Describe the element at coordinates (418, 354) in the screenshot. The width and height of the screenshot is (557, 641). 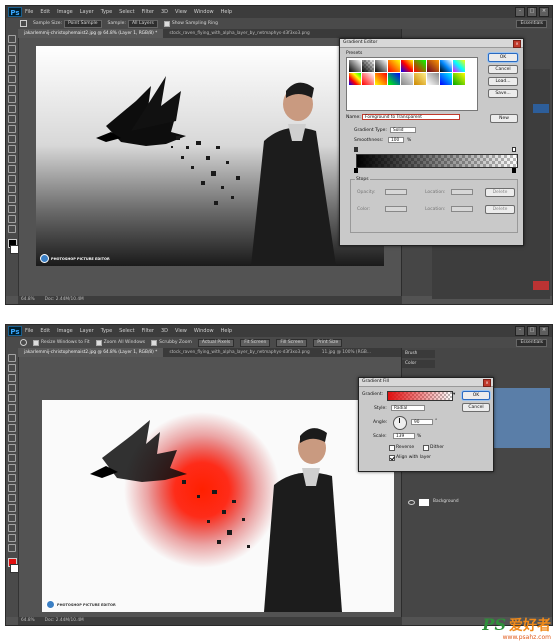
I see `panel-tab-brush: Brush` at that location.